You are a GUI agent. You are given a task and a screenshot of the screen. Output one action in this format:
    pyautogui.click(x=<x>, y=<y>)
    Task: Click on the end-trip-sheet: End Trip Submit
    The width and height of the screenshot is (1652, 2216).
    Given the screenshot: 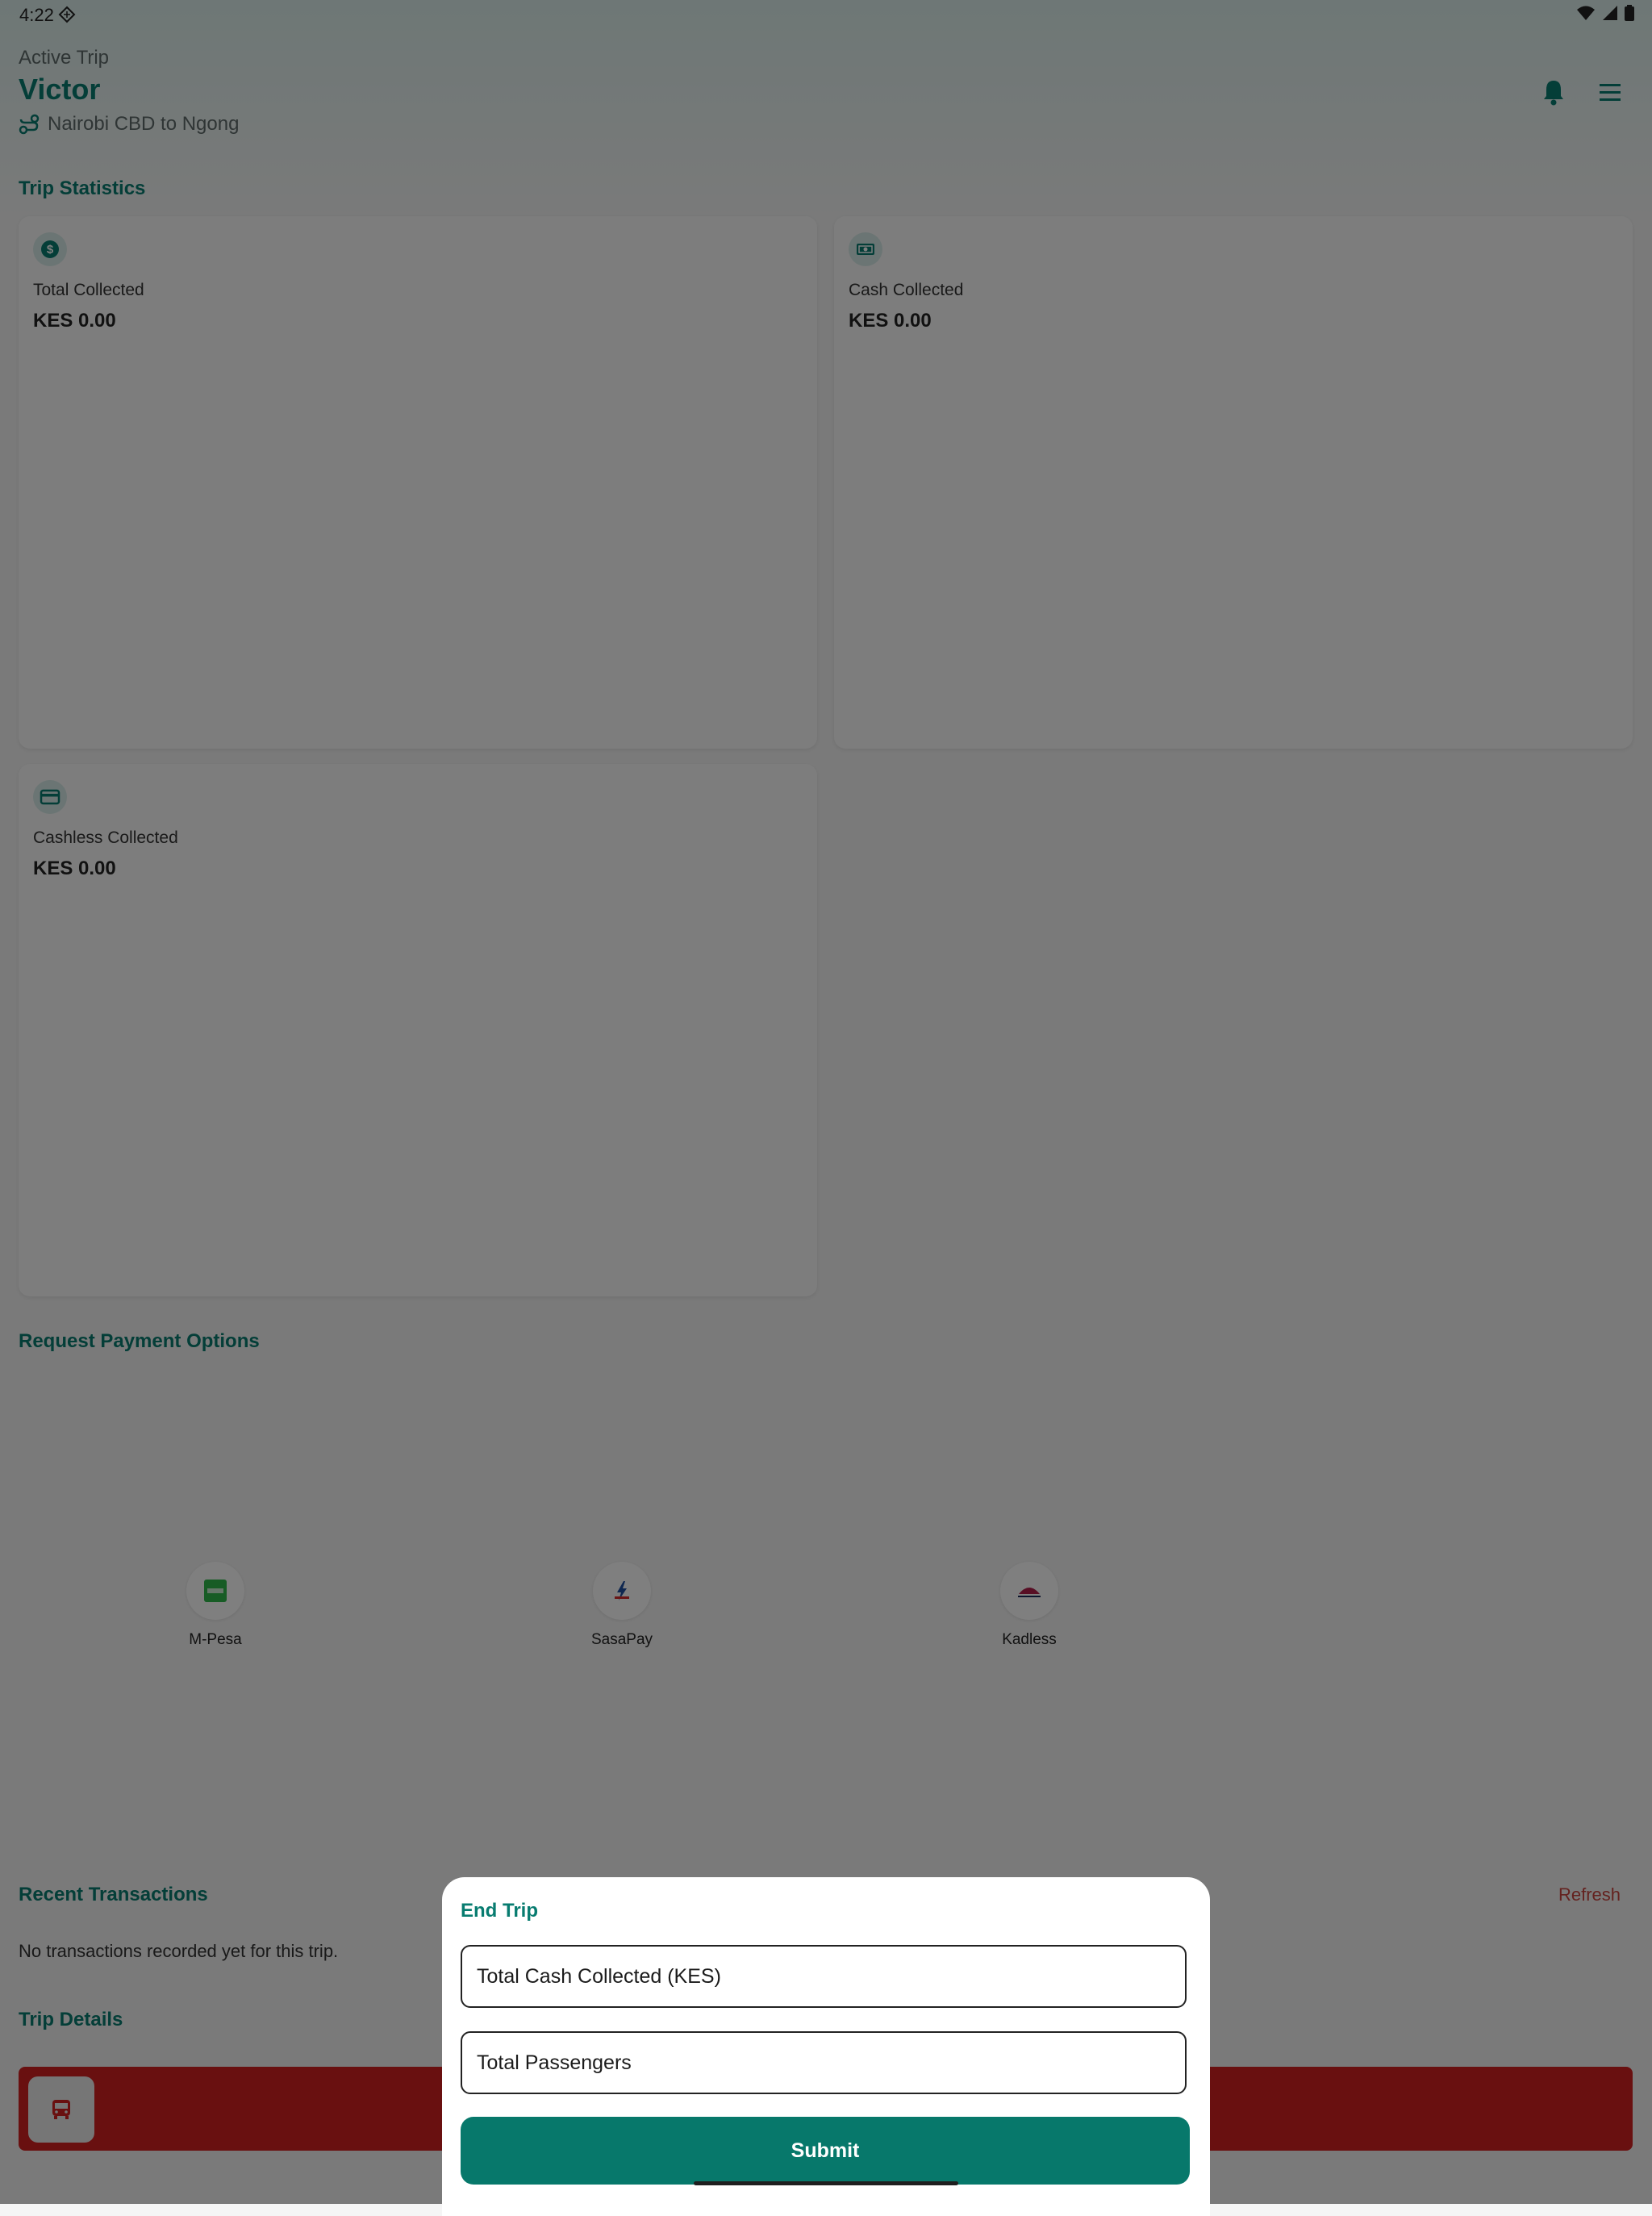 What is the action you would take?
    pyautogui.click(x=826, y=2046)
    